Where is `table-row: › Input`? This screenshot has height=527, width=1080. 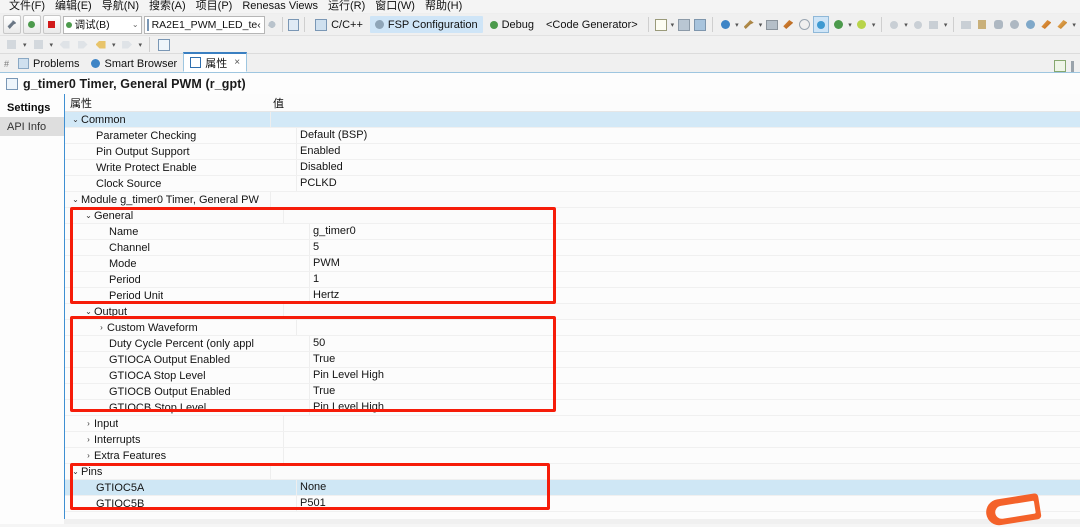
table-row: › Input is located at coordinates (572, 424).